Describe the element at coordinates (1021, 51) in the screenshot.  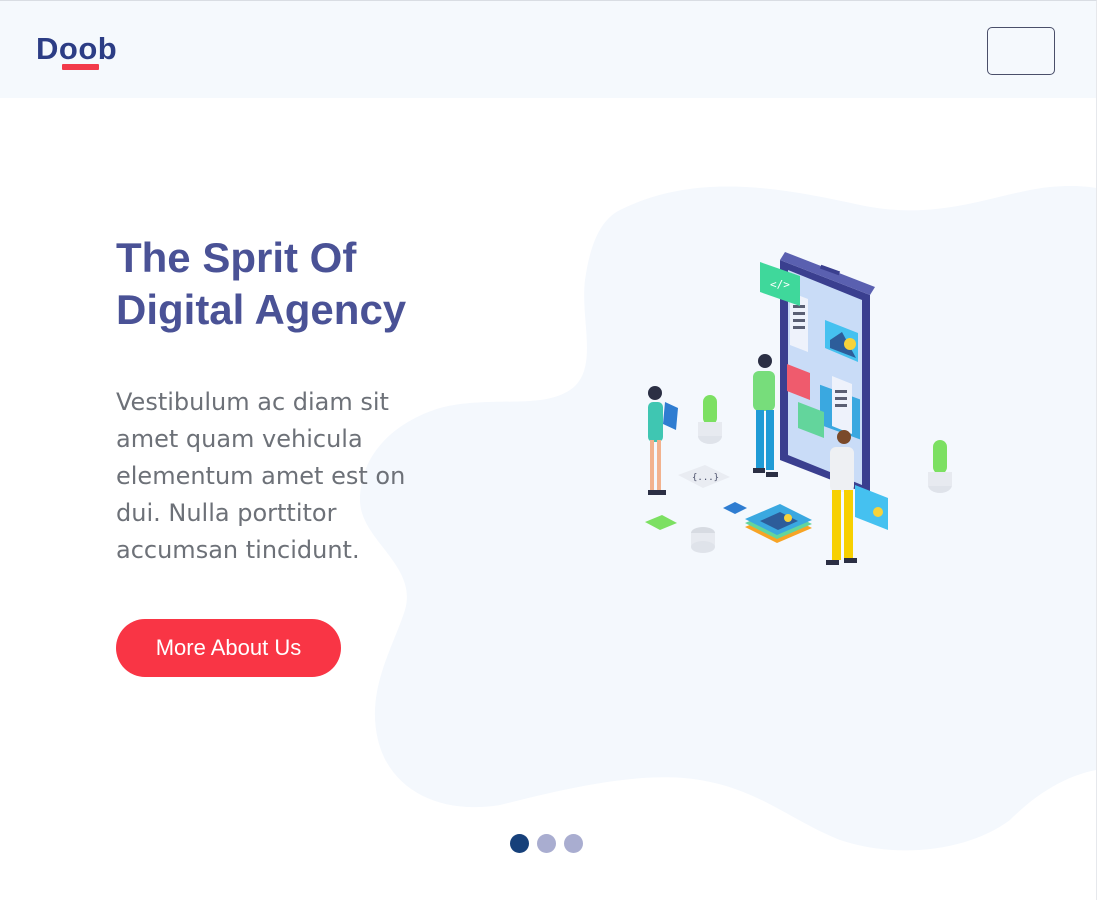
I see `menu-button` at that location.